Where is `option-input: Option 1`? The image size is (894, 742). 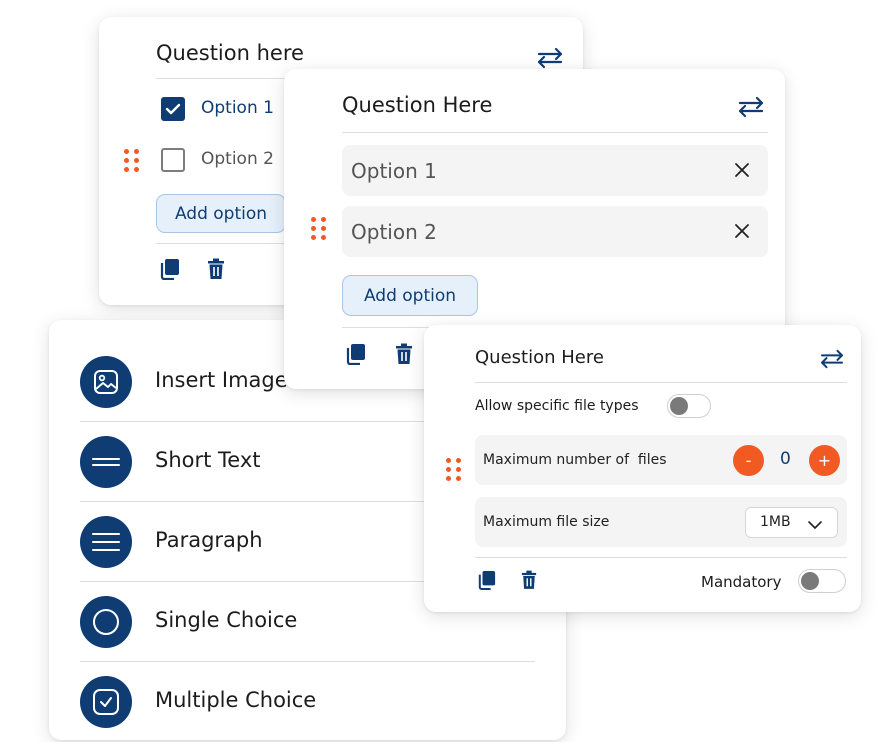
option-input: Option 1 is located at coordinates (555, 170).